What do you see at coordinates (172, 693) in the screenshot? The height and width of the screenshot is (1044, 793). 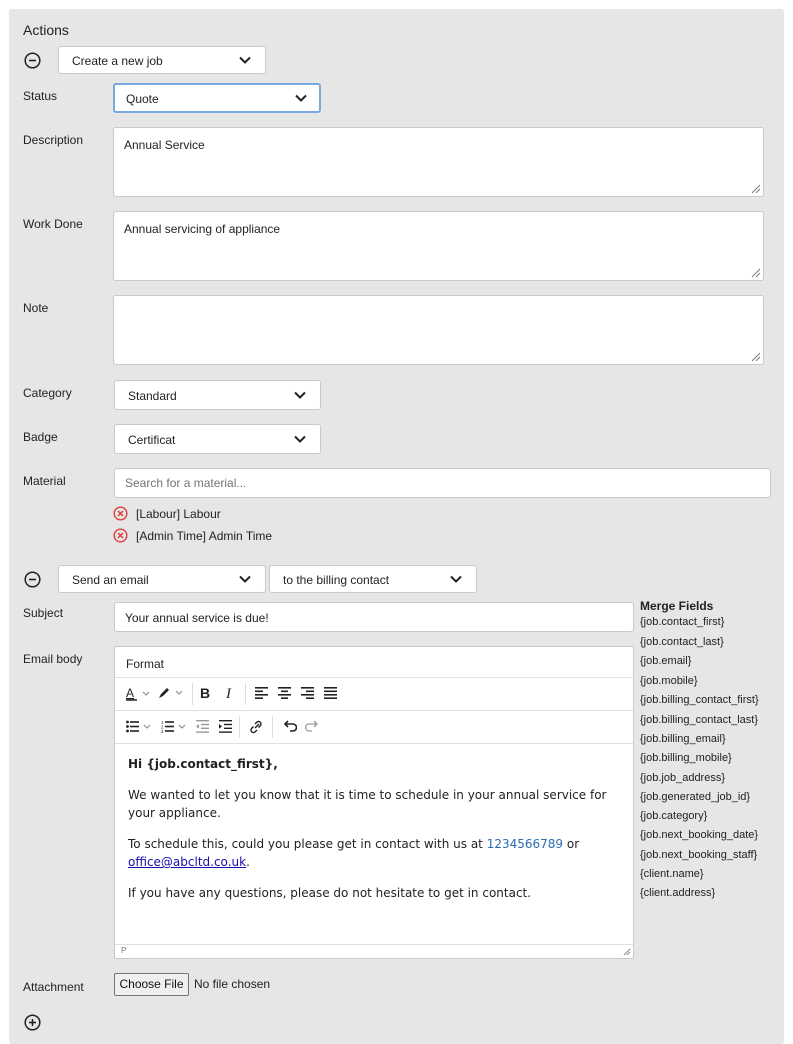 I see `highlight-icon` at bounding box center [172, 693].